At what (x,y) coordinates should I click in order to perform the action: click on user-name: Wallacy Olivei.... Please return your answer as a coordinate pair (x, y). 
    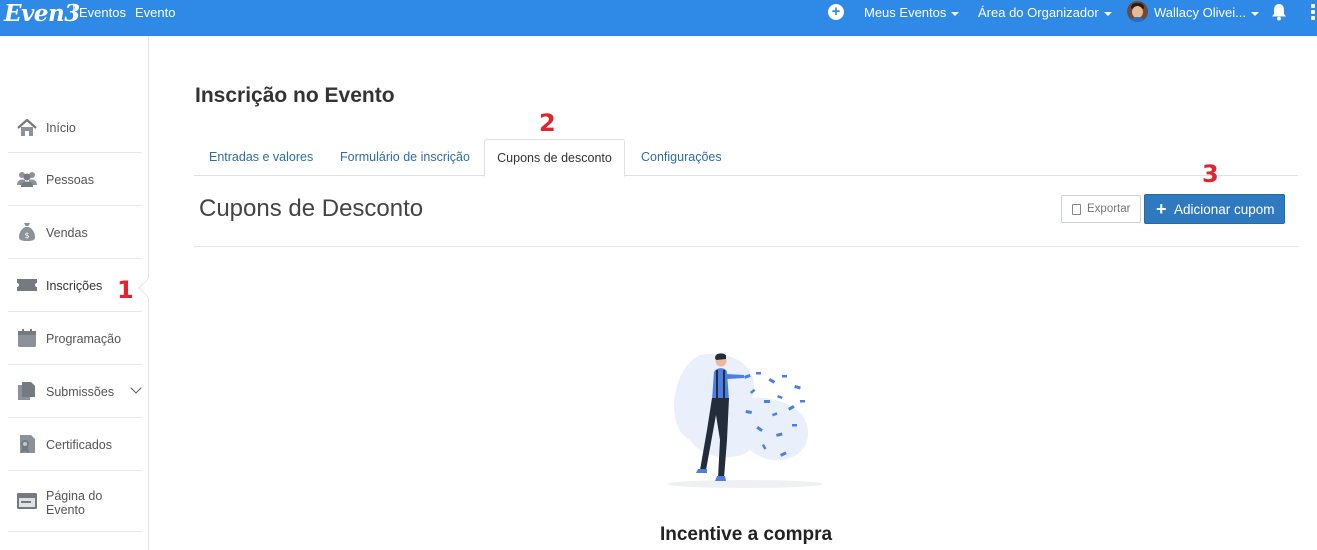
    Looking at the image, I should click on (1200, 12).